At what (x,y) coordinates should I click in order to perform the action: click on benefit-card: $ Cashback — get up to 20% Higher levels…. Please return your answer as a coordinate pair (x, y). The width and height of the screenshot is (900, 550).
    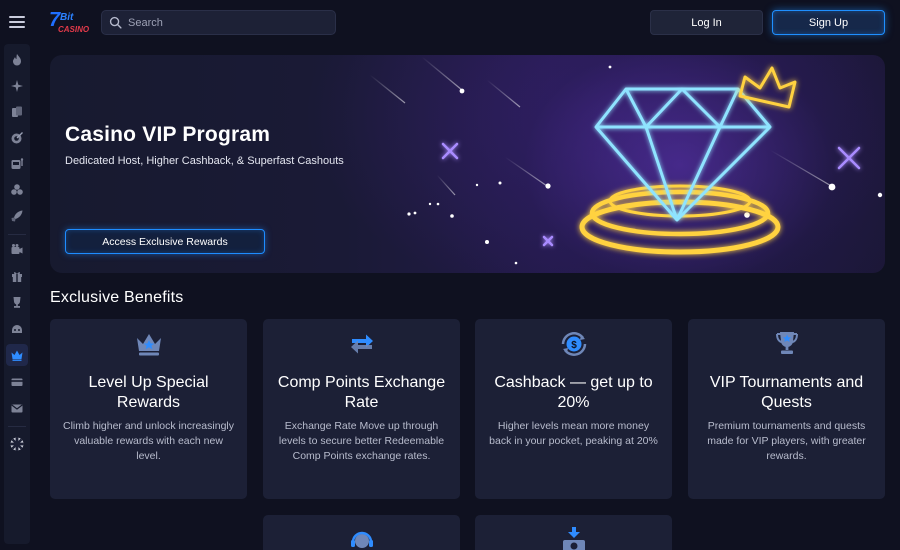
    Looking at the image, I should click on (573, 409).